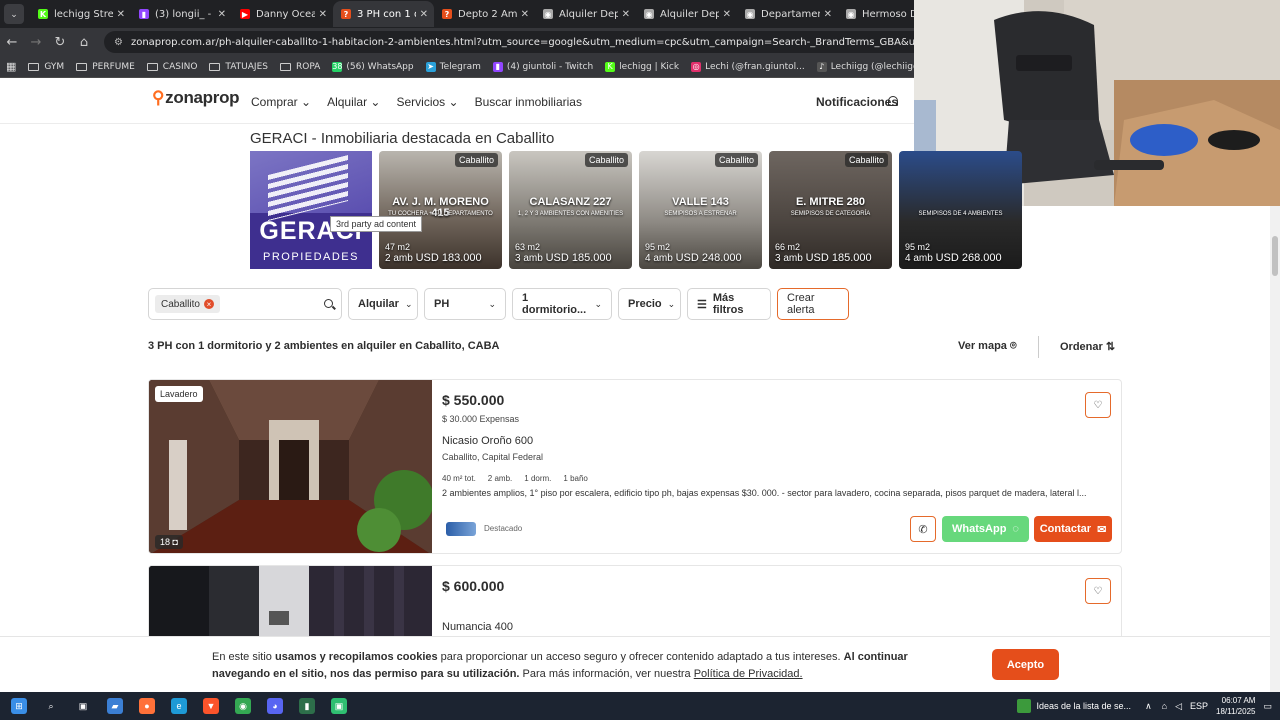 The height and width of the screenshot is (720, 1280). I want to click on taskbar-app-files: ▰, so click(115, 706).